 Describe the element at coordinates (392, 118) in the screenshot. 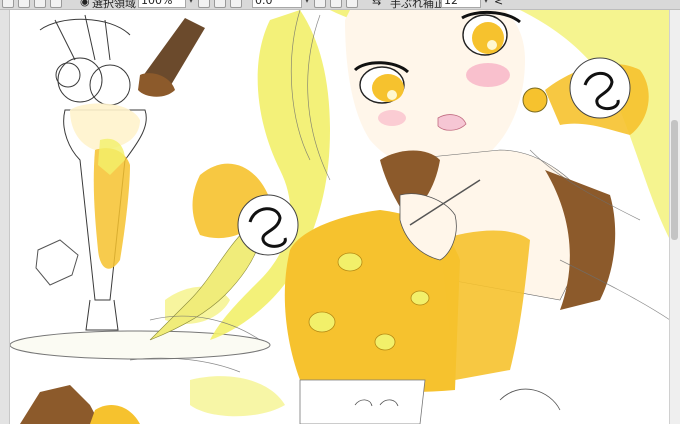

I see `blush-left` at that location.